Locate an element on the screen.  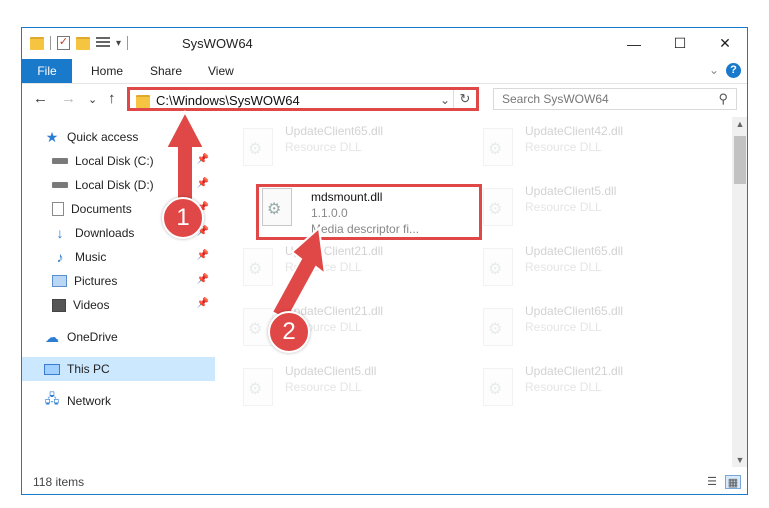
step-badge-2: 2 is located at coordinates (289, 332).